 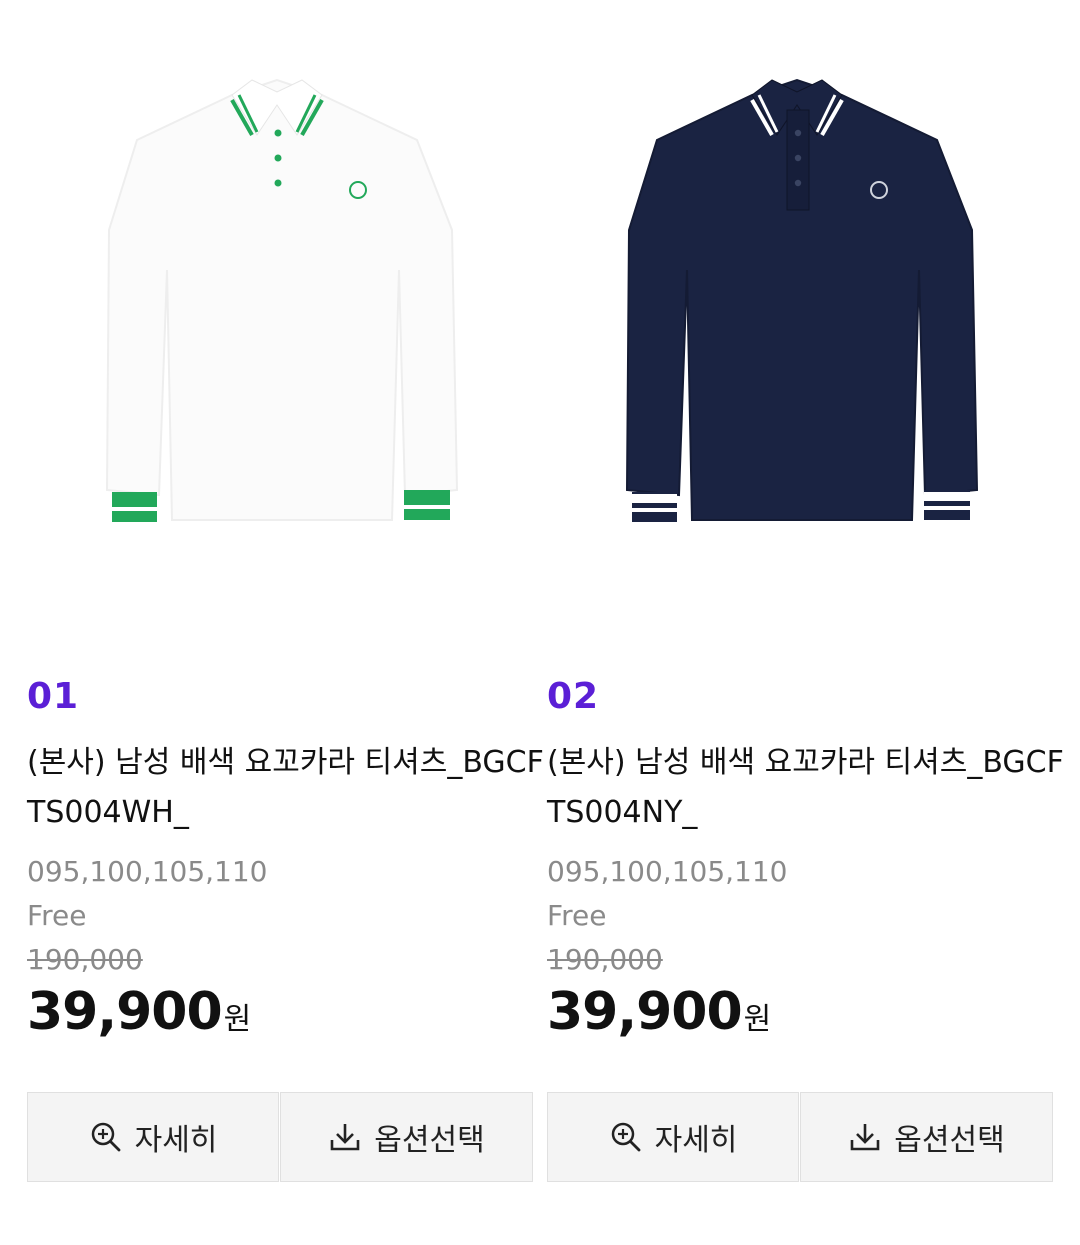 What do you see at coordinates (807, 788) in the screenshot?
I see `product-title: (본사) 남성 배색 요꼬카라 티셔츠_BGCFTS004NY_` at bounding box center [807, 788].